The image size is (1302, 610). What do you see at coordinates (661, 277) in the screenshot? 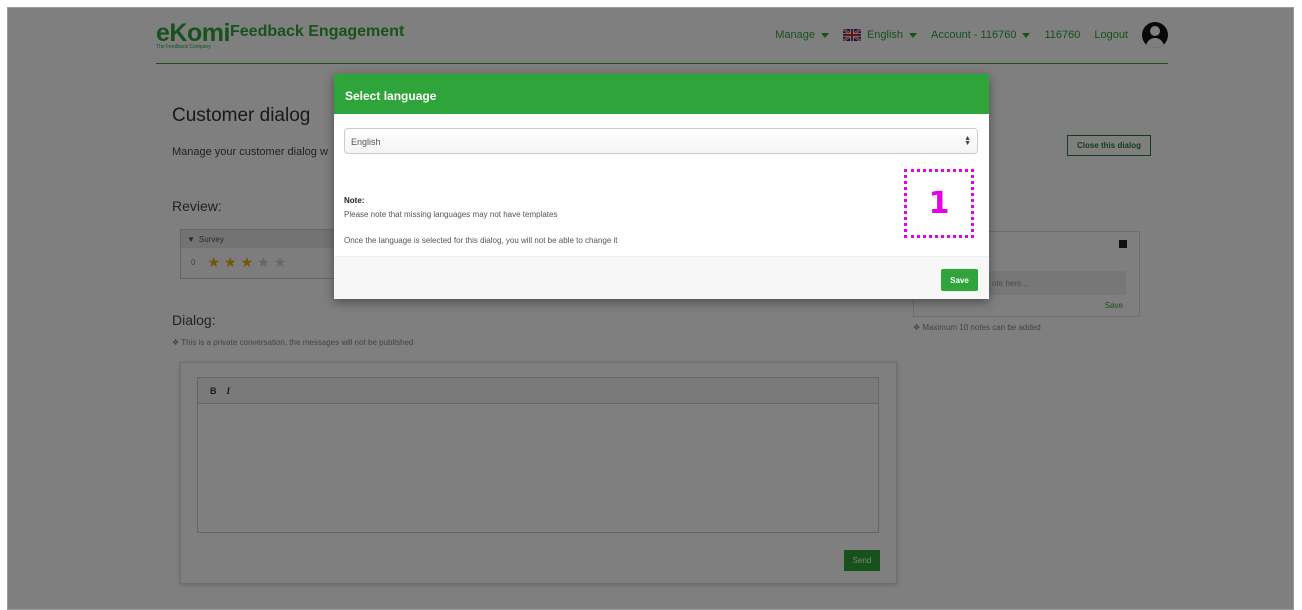
I see `modal-footer: Save` at bounding box center [661, 277].